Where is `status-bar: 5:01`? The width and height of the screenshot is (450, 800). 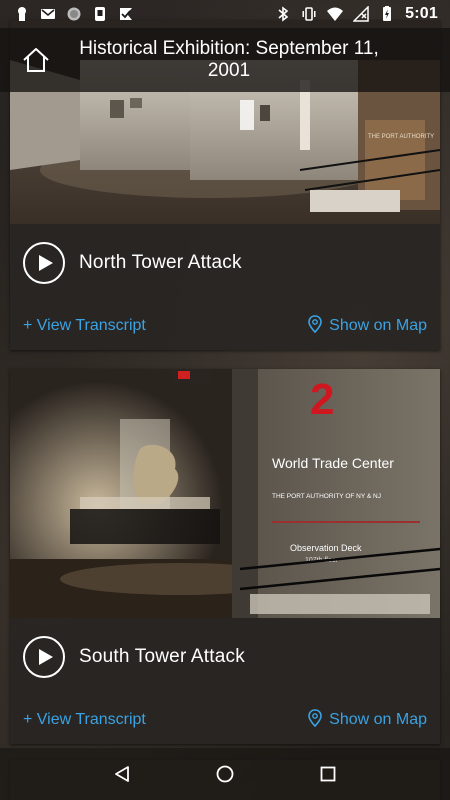
status-bar: 5:01 is located at coordinates (225, 14).